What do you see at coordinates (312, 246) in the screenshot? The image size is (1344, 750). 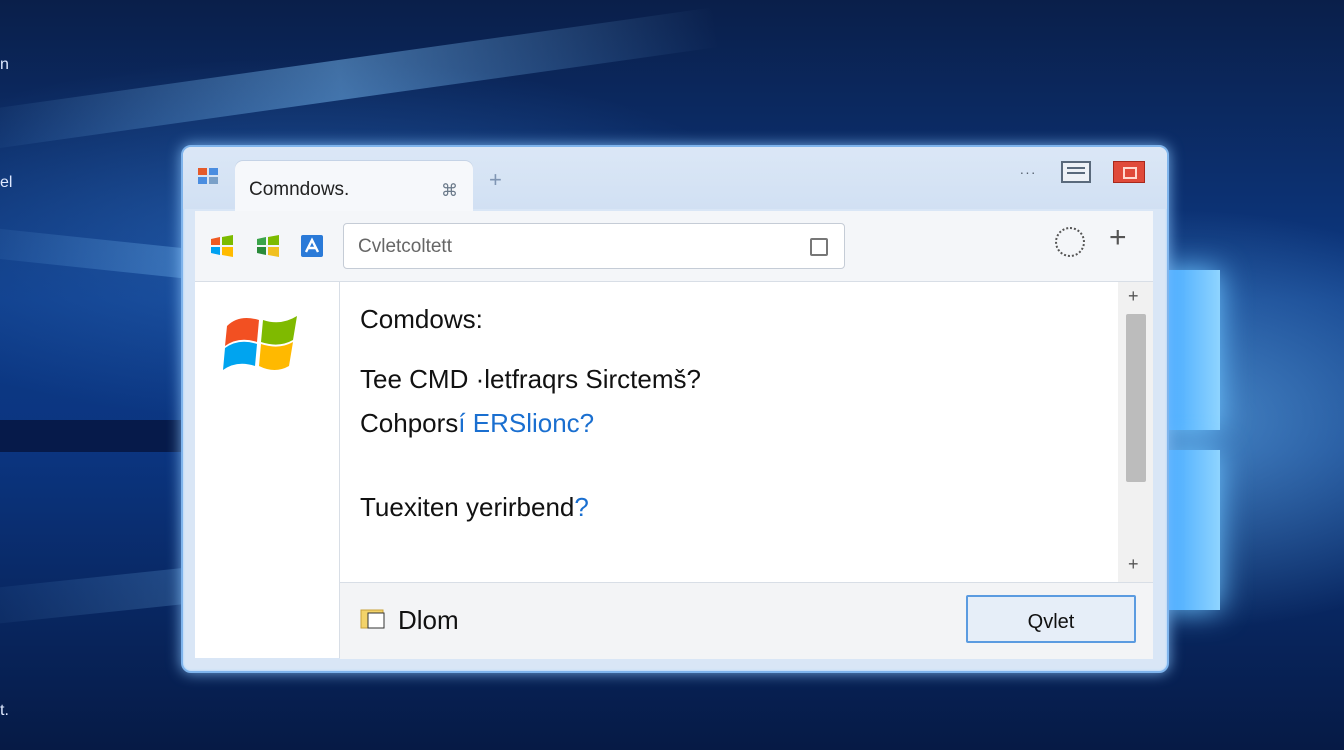 I see `shortcut-icon` at bounding box center [312, 246].